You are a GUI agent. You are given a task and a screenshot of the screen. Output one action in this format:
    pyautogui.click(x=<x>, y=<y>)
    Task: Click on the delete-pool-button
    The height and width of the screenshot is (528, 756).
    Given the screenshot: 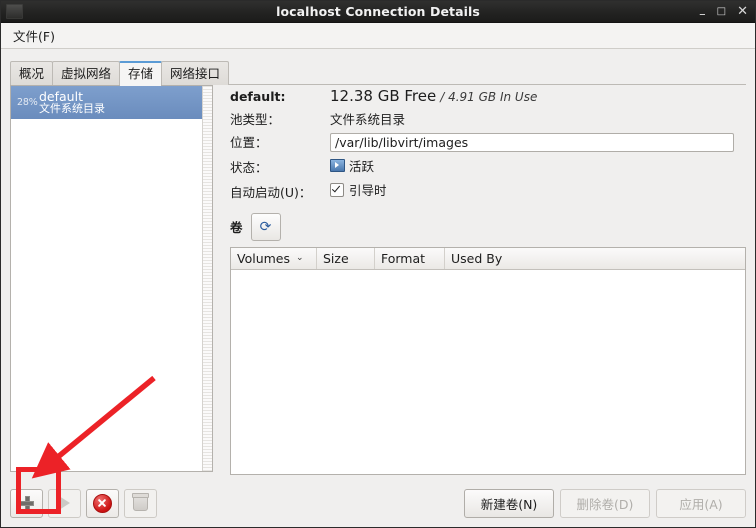 What is the action you would take?
    pyautogui.click(x=140, y=503)
    